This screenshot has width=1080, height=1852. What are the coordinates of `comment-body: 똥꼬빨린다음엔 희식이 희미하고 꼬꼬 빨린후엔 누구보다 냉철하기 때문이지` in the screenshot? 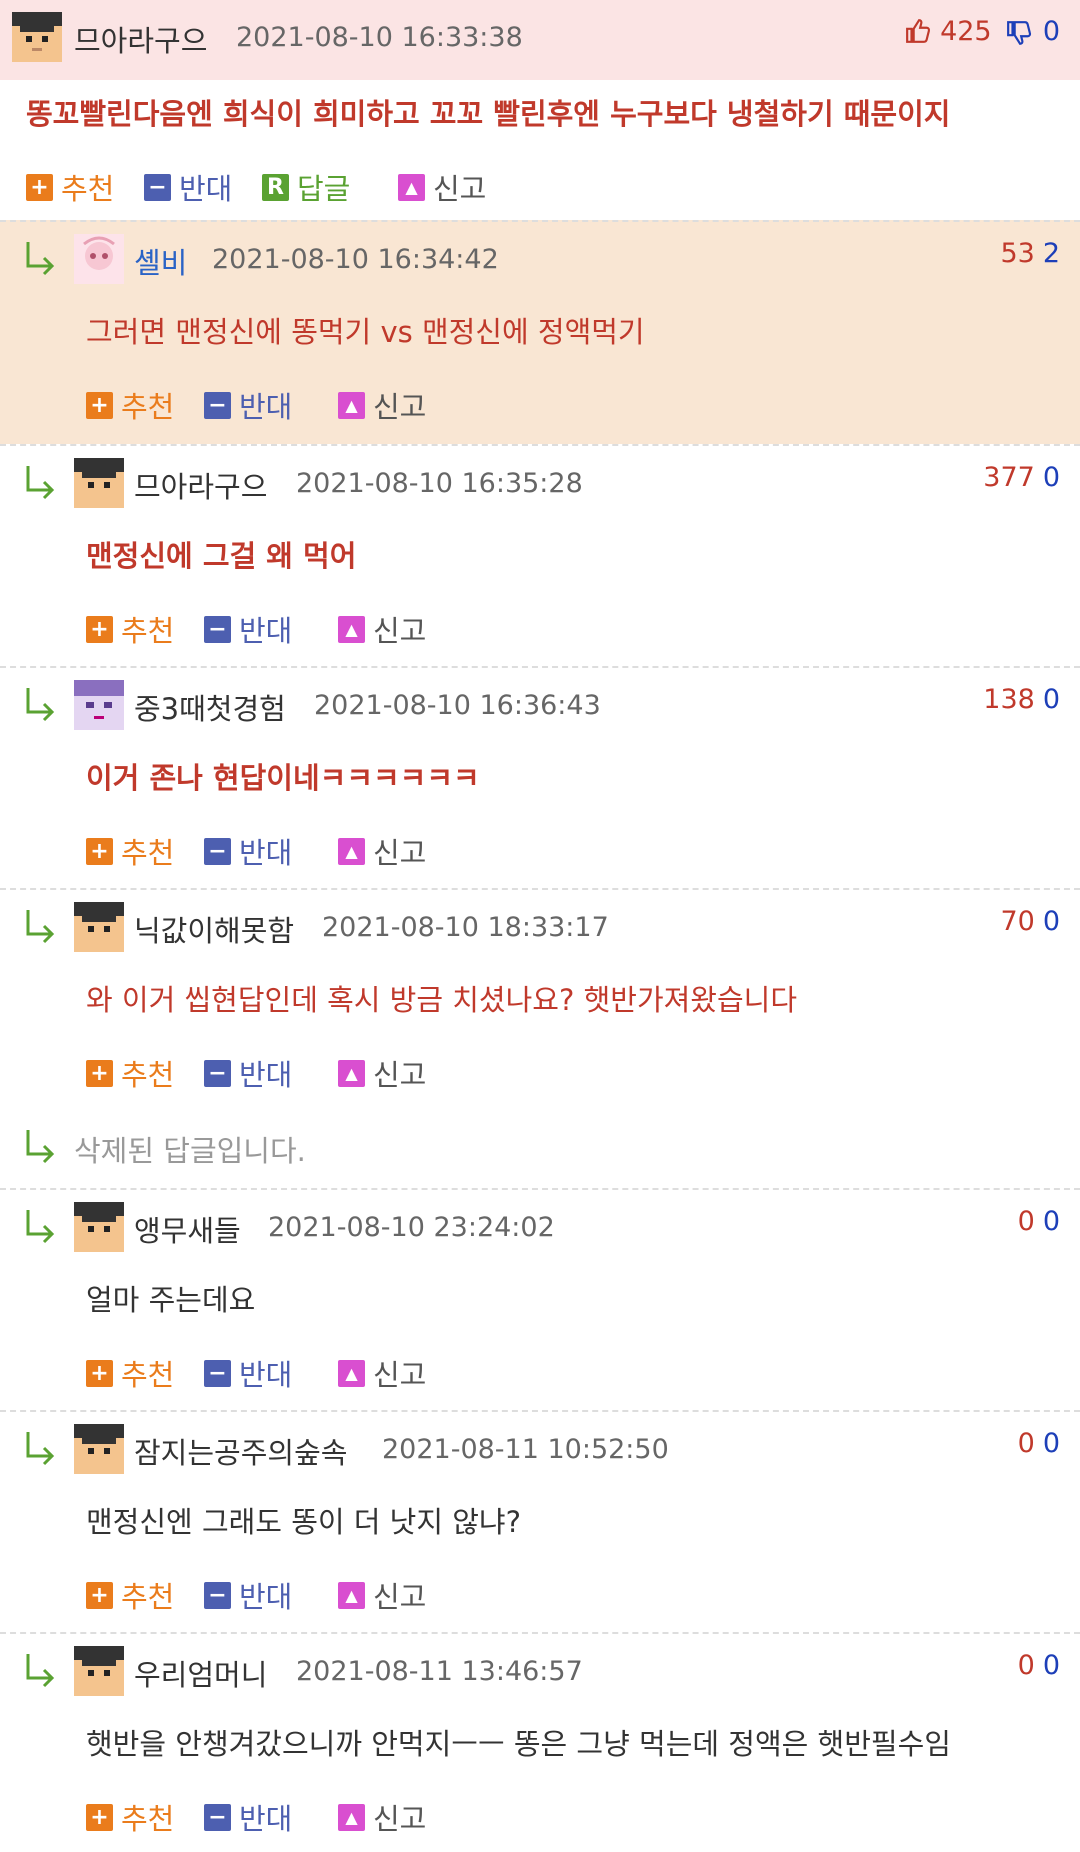 It's located at (488, 114).